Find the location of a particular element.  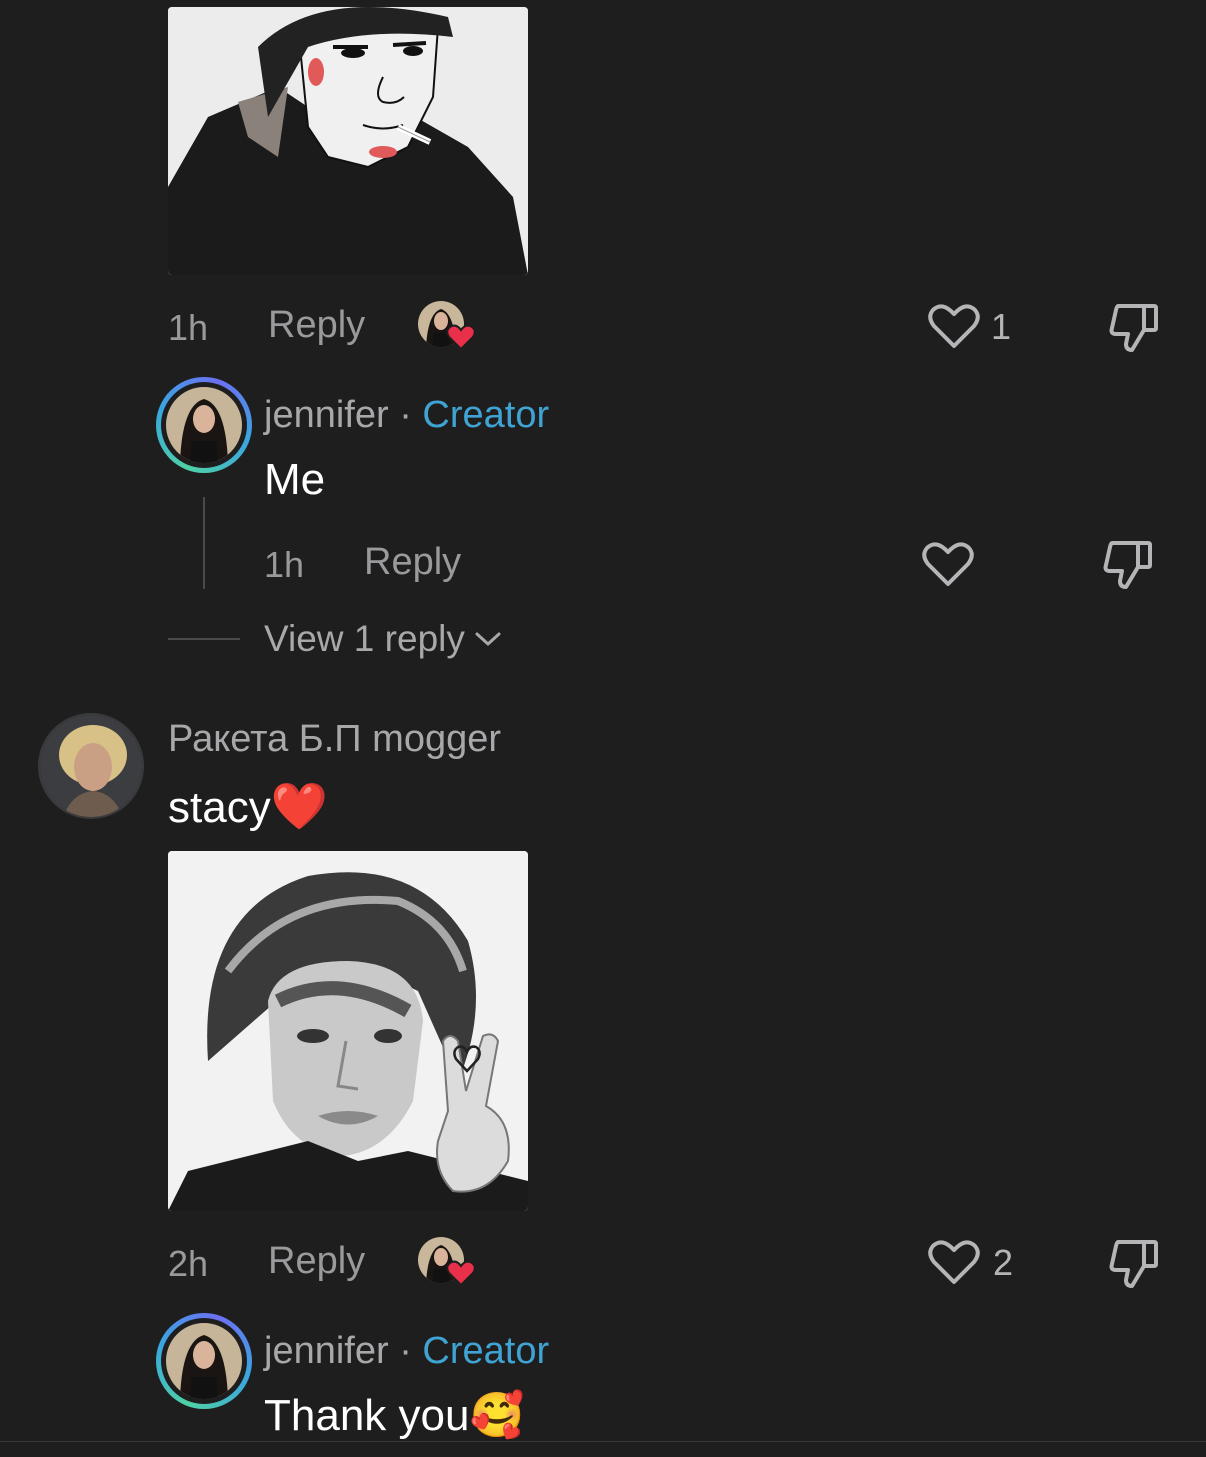

bottom-divider is located at coordinates (603, 1441).